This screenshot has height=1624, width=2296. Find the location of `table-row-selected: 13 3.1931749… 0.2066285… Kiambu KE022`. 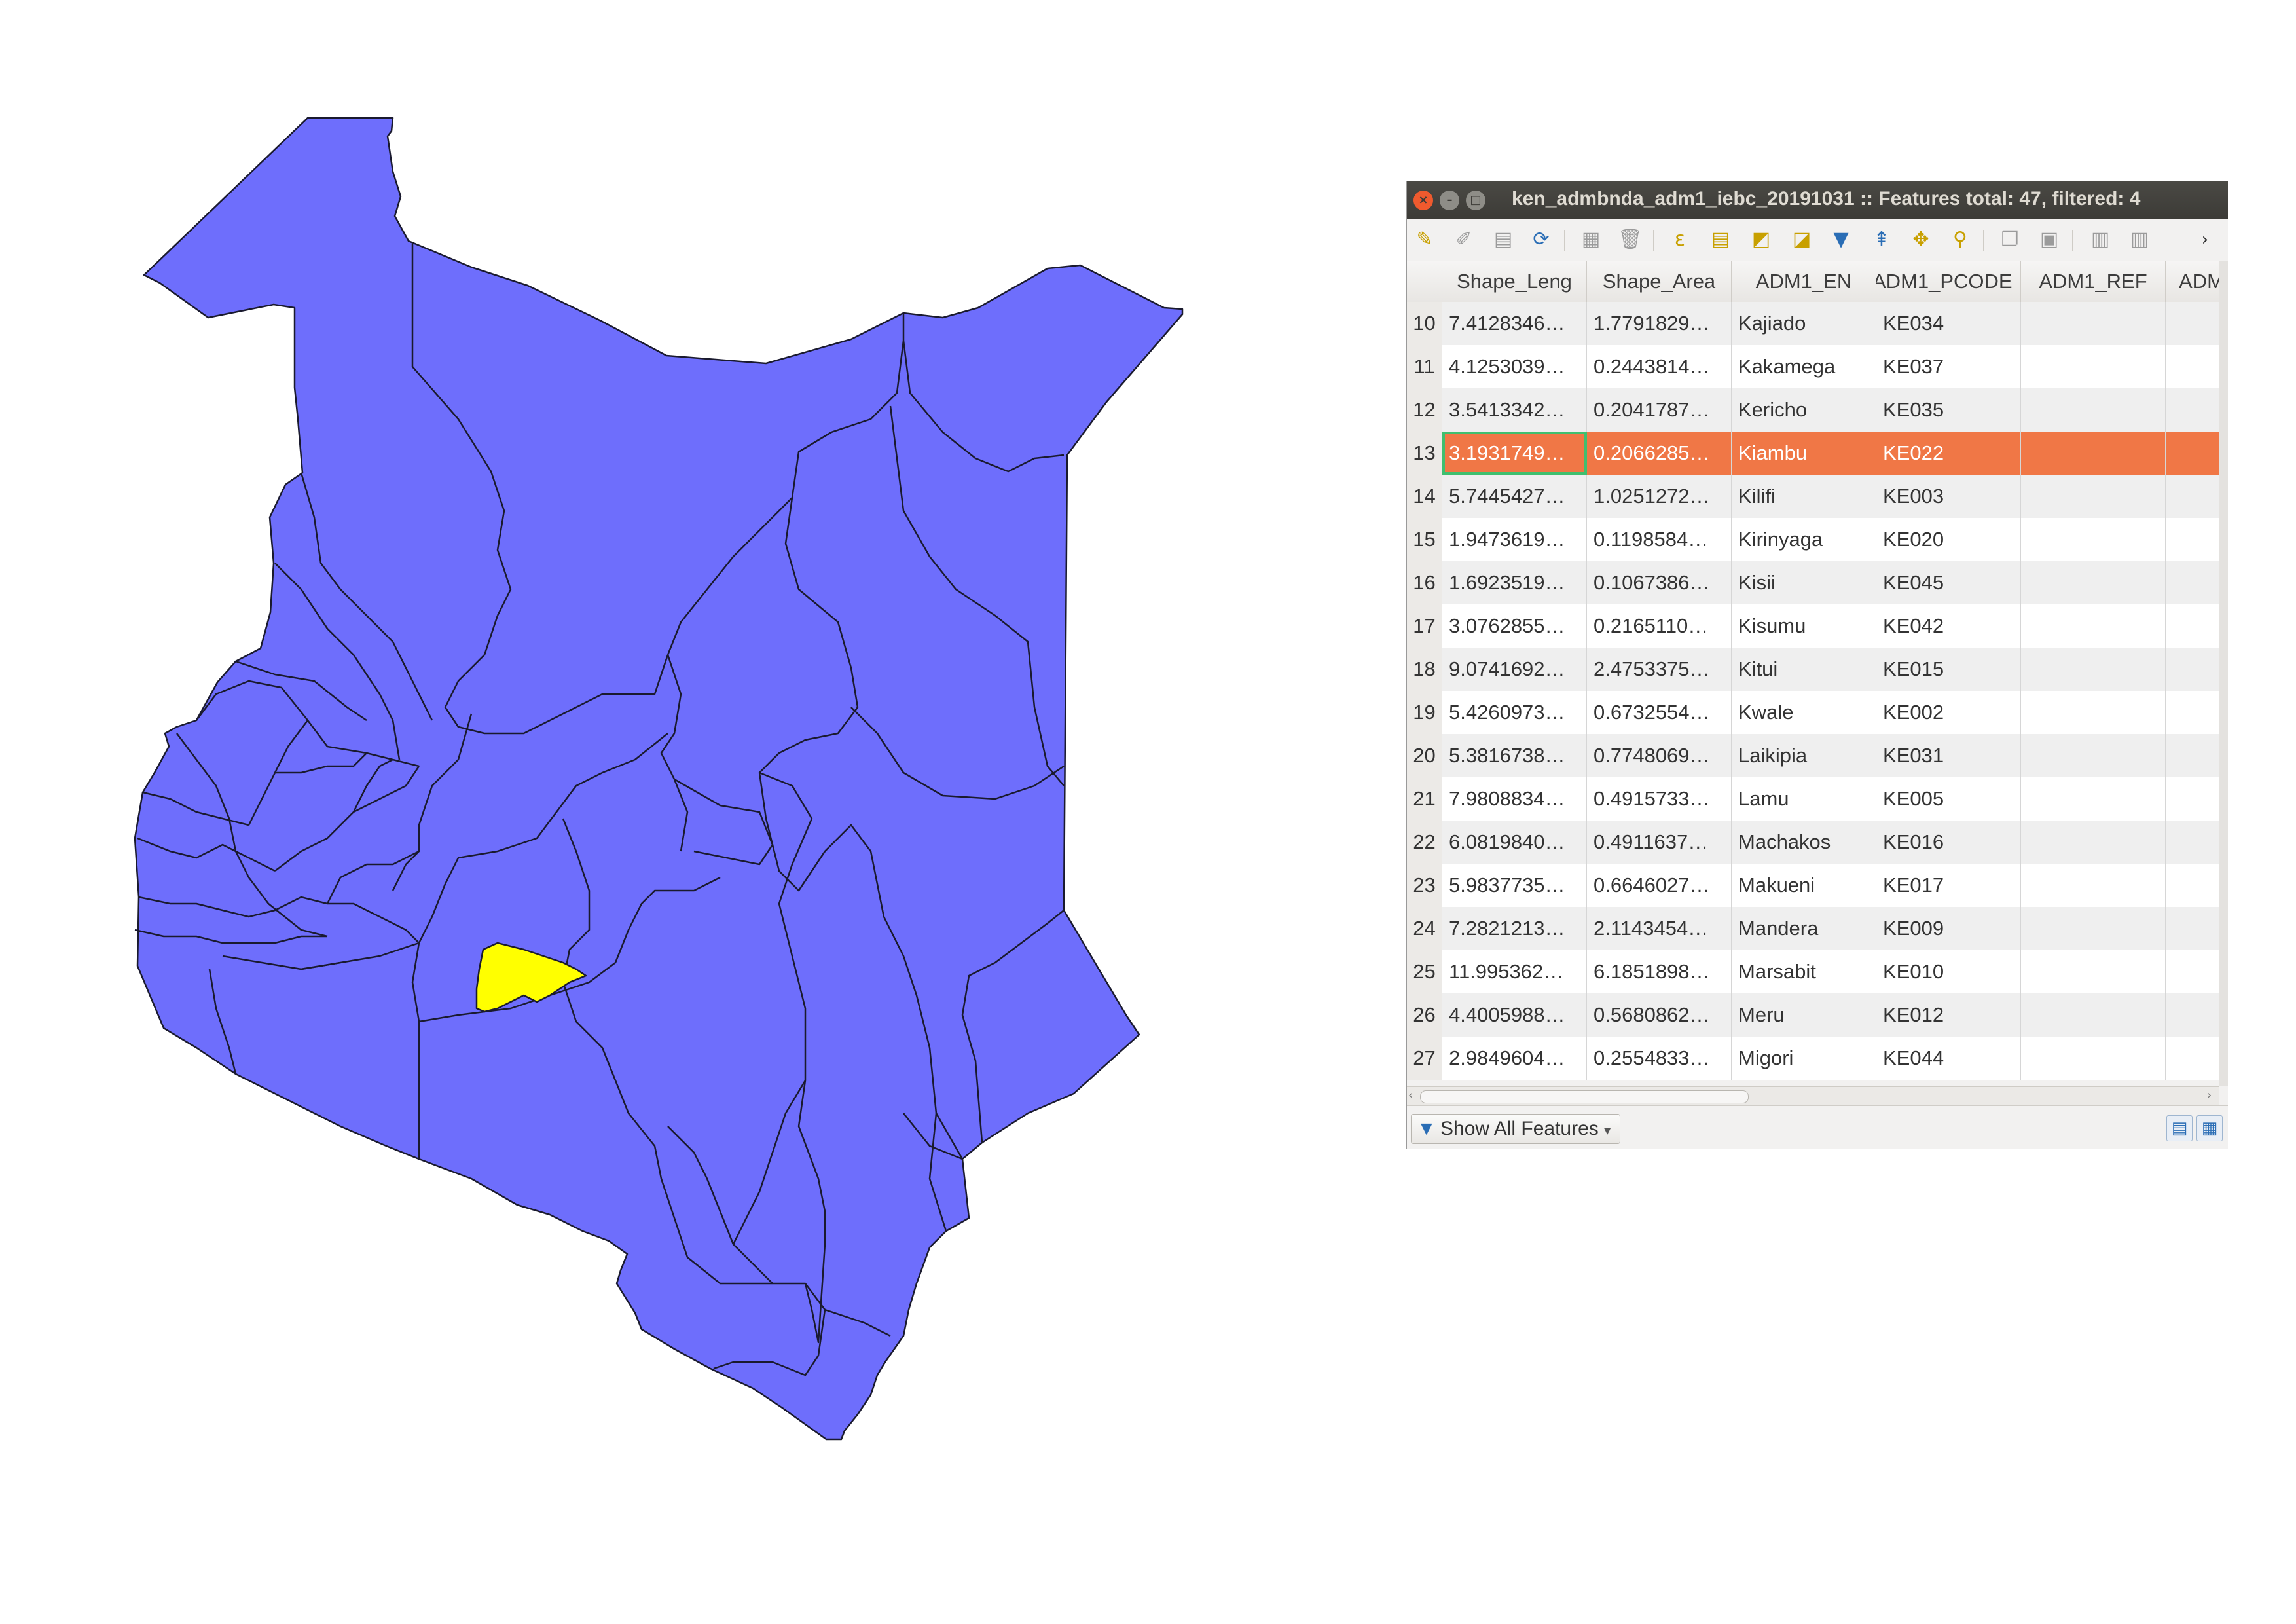

table-row-selected: 13 3.1931749… 0.2066285… Kiambu KE022 is located at coordinates (1817, 453).